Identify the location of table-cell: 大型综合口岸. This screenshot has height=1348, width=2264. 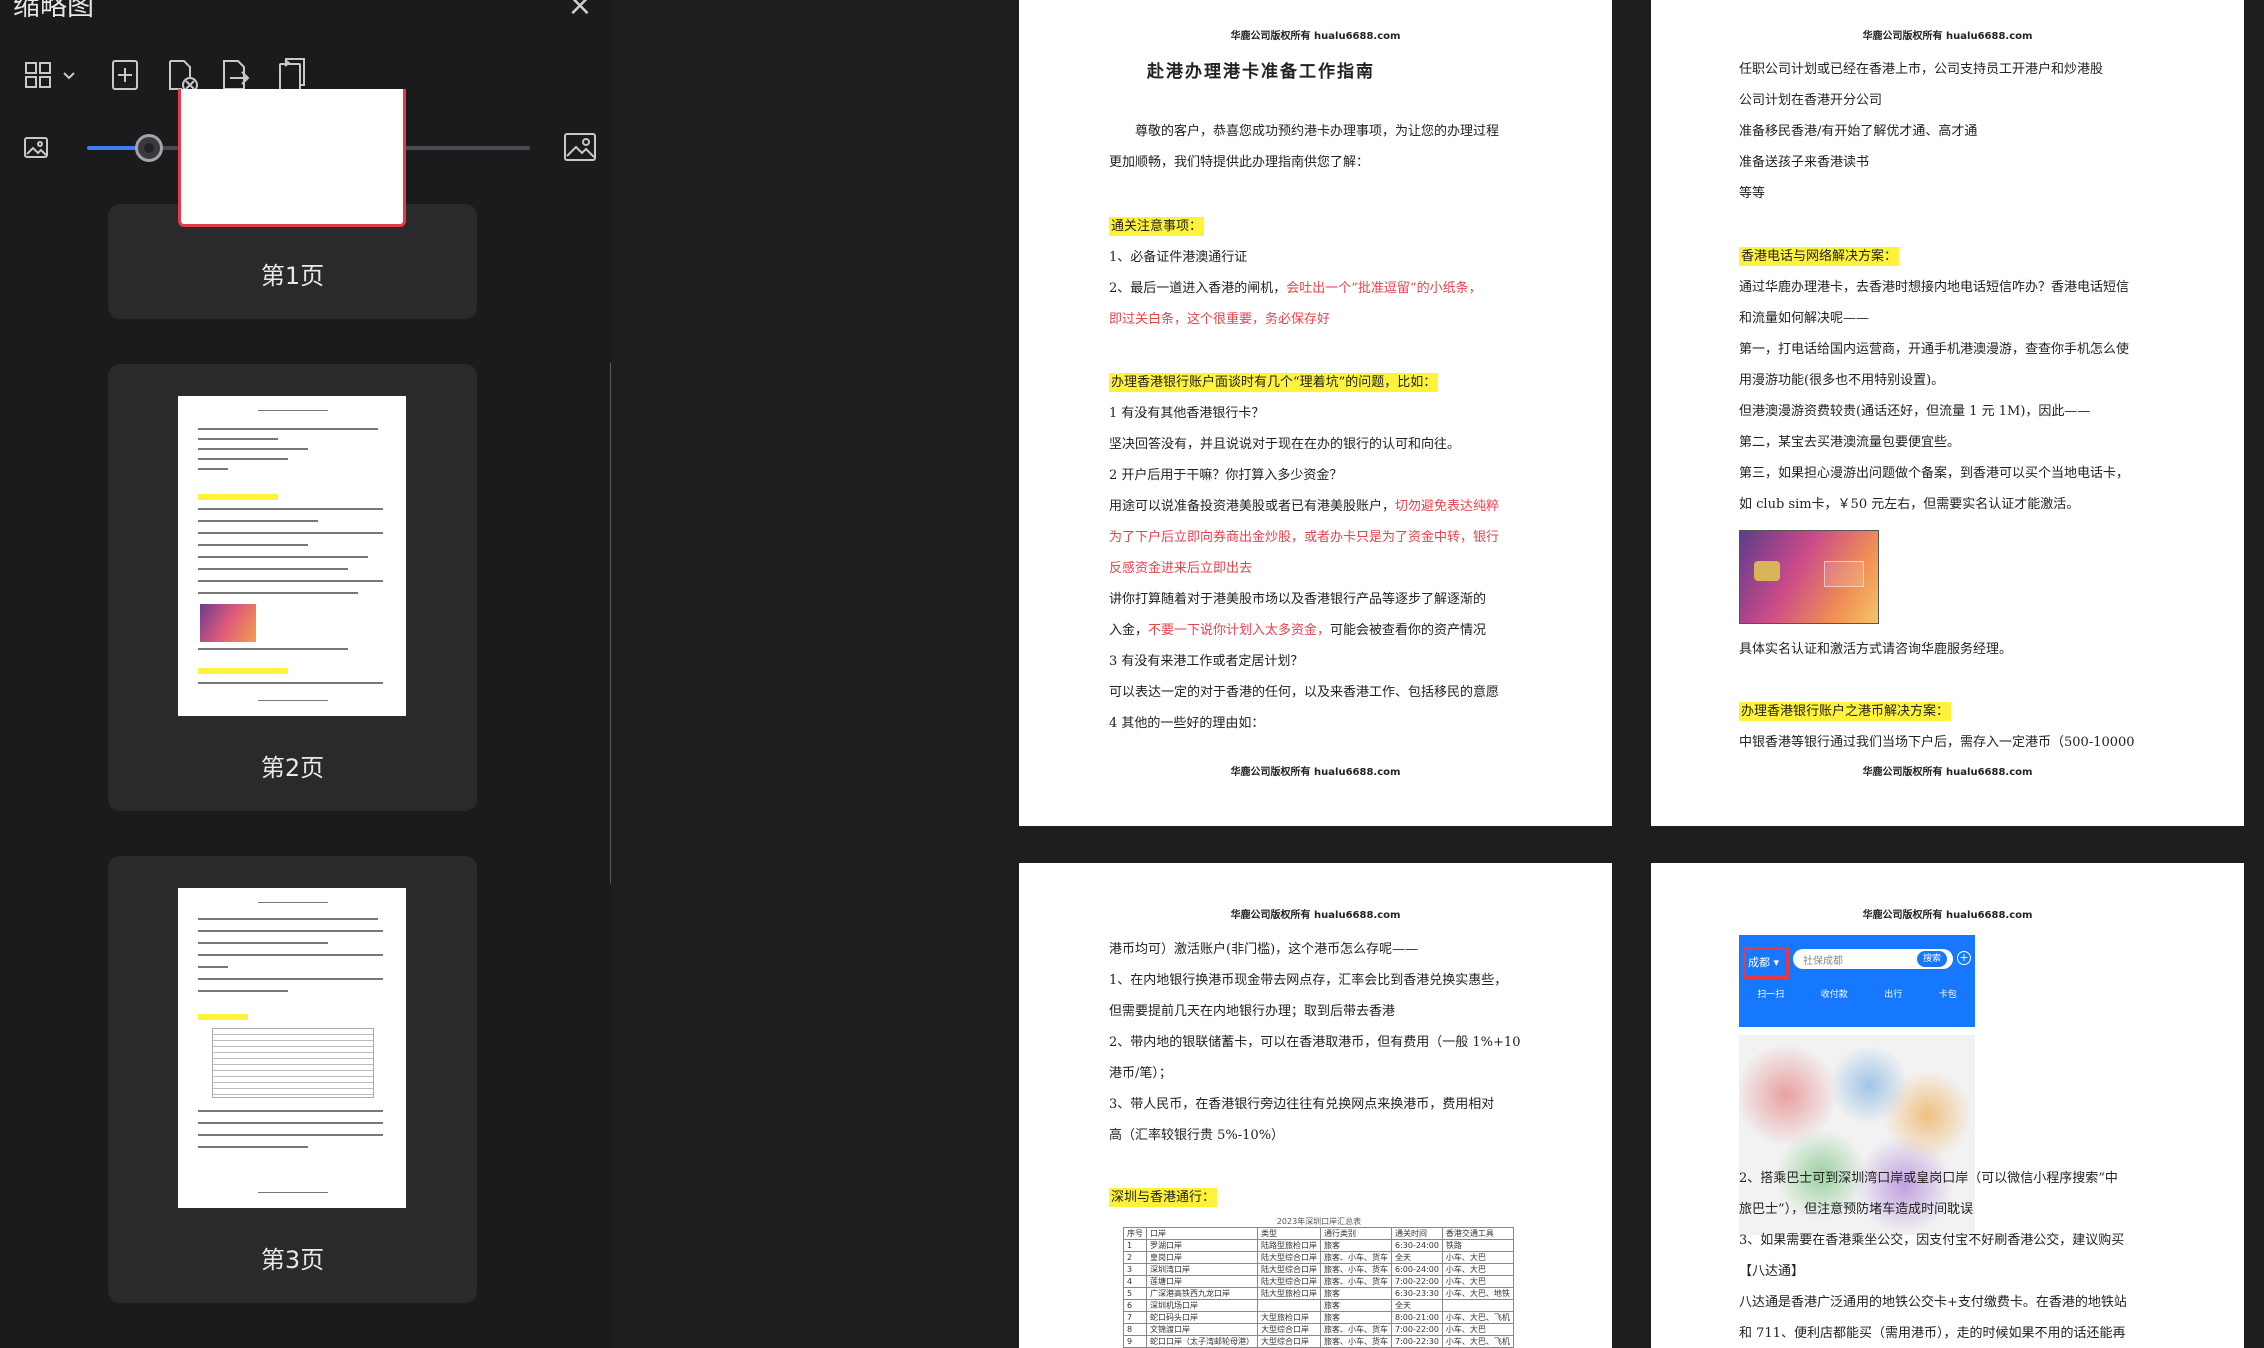
(1289, 1341).